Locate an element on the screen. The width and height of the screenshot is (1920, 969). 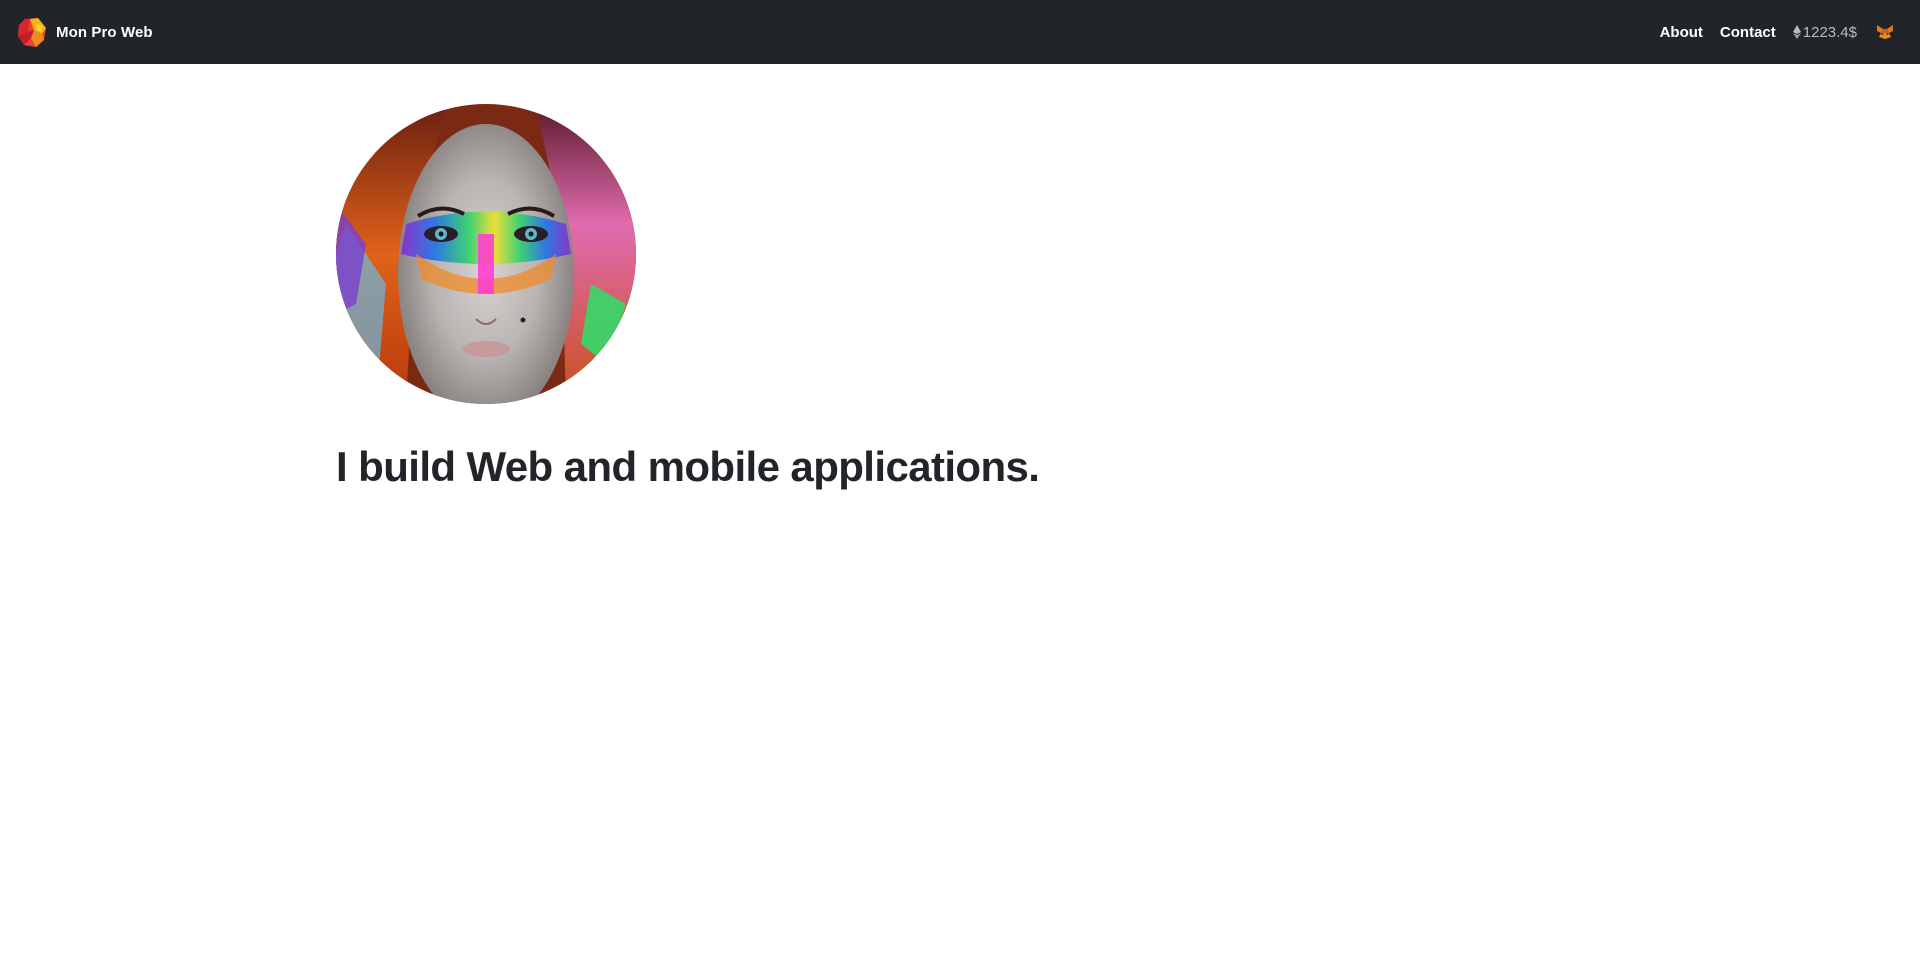
nav-link-contact: Contact is located at coordinates (1748, 32).